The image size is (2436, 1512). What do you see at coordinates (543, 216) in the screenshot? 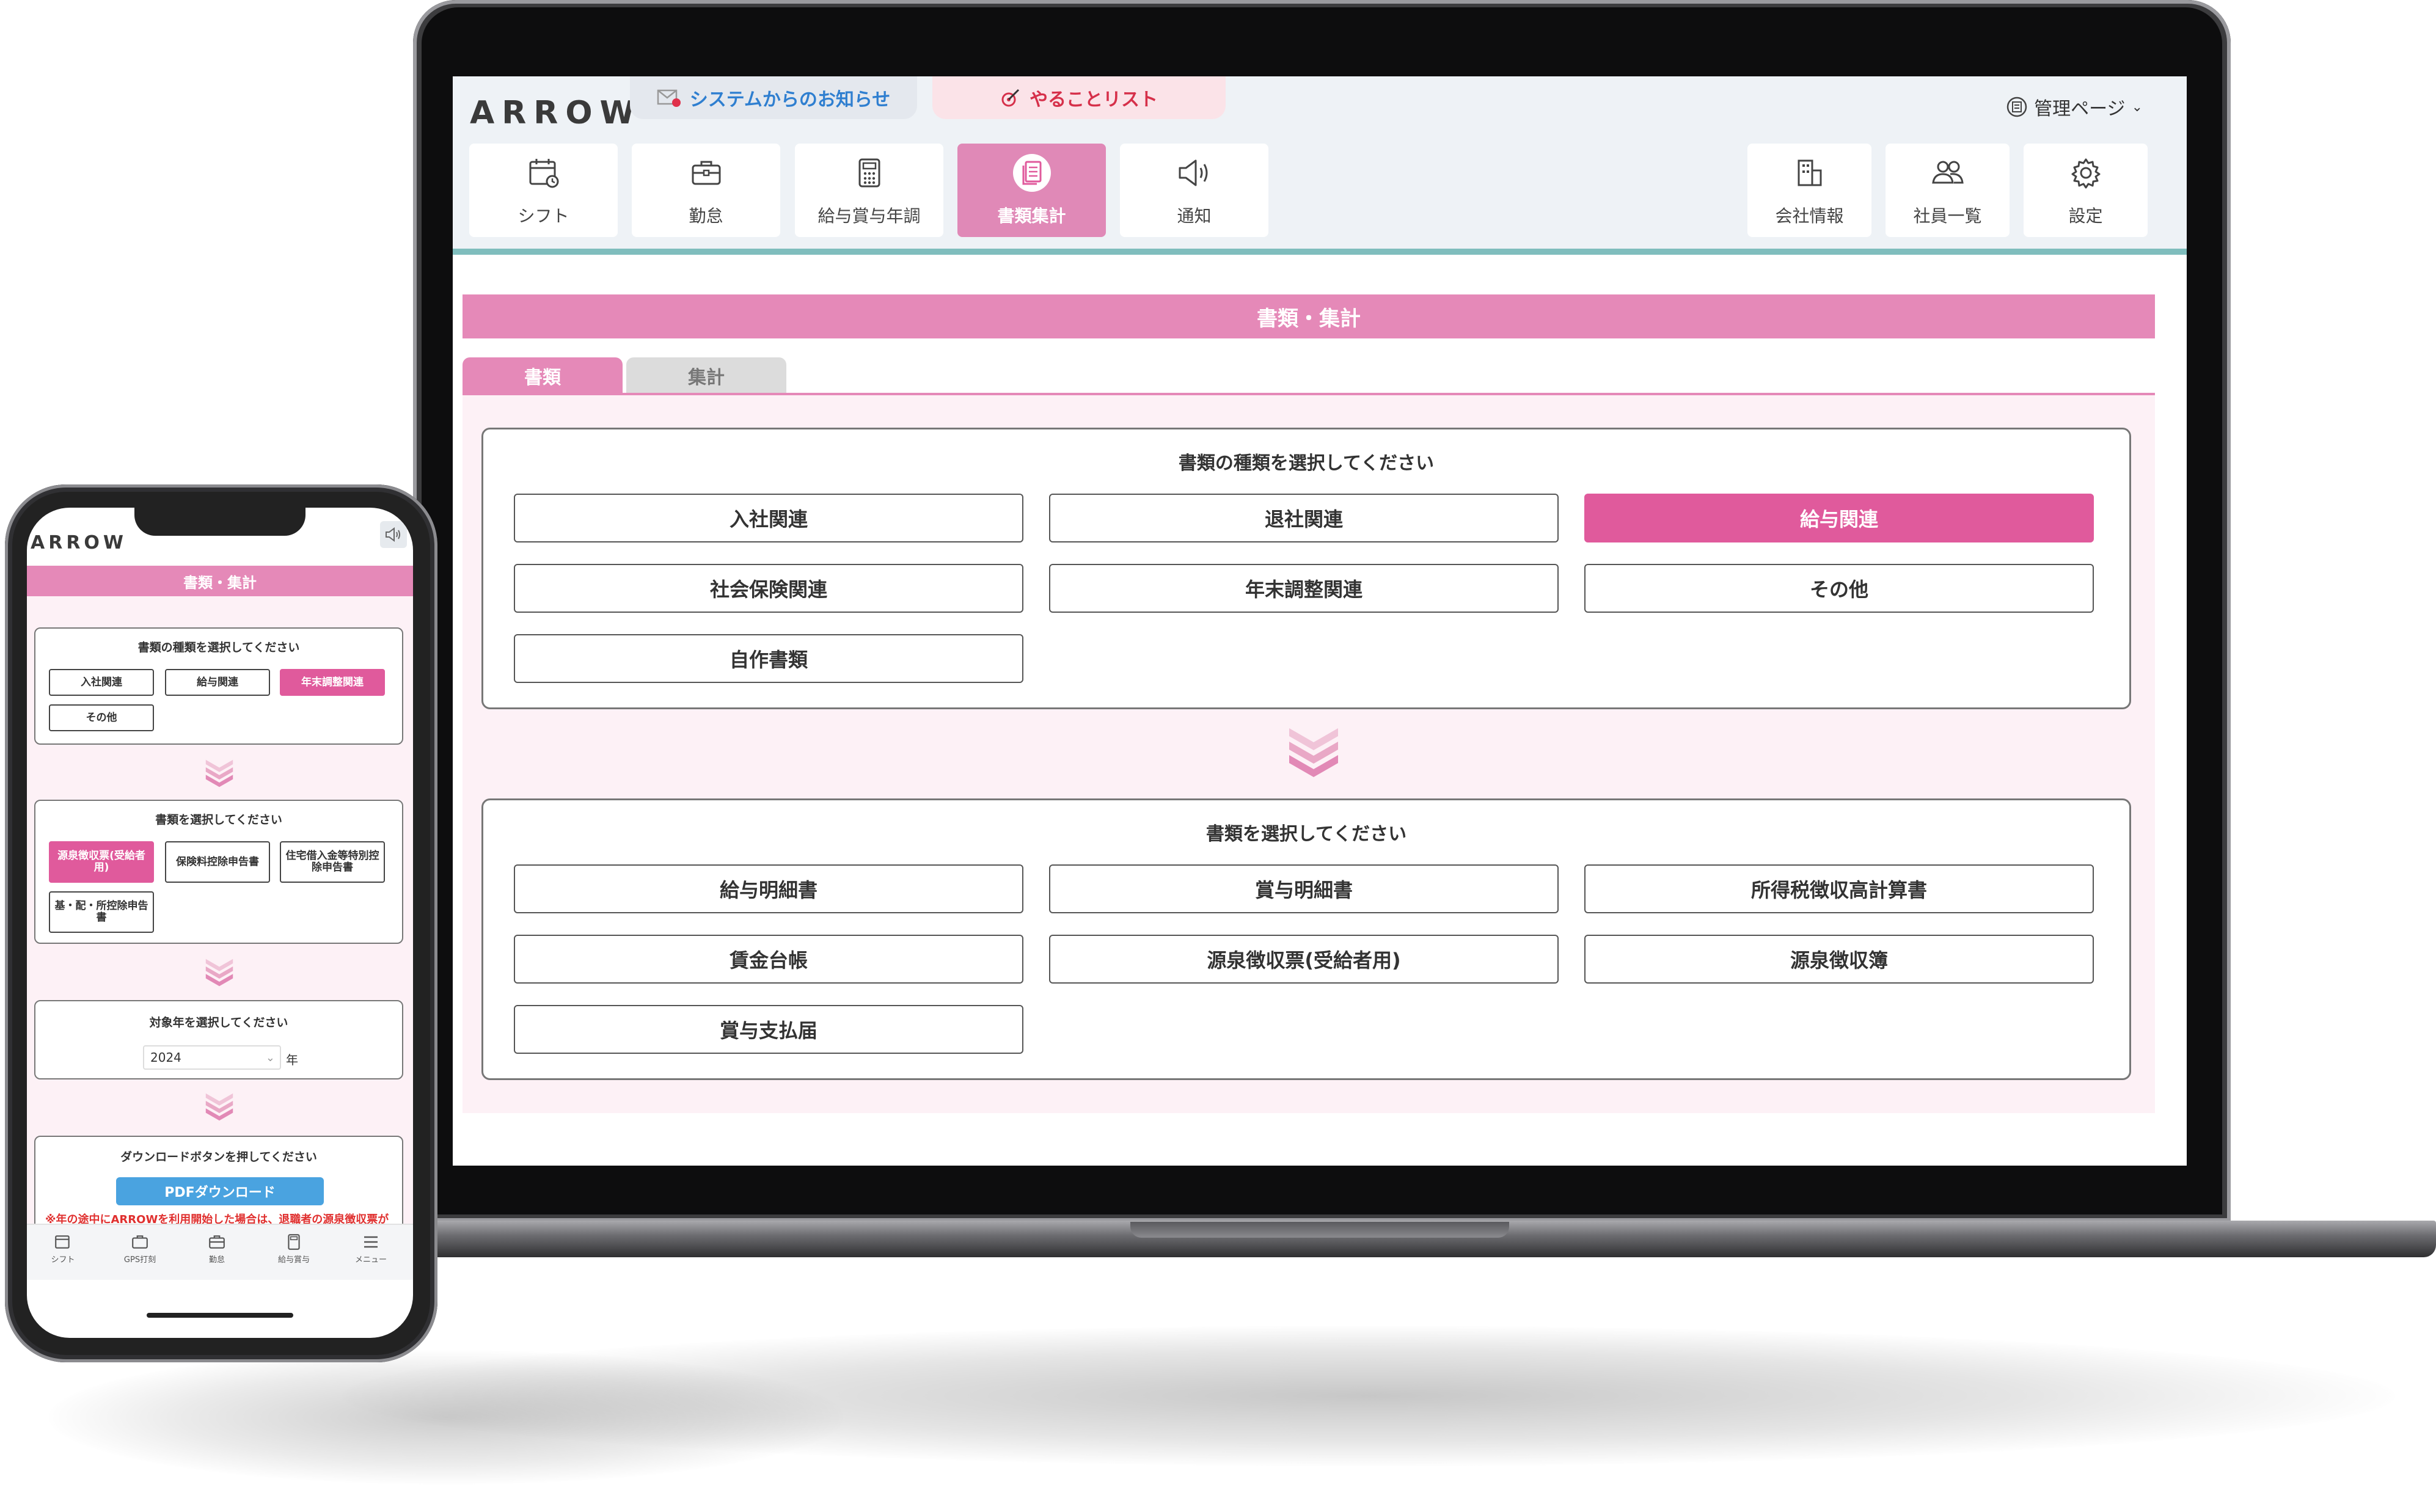
I see `nav-shift-label: シフト` at bounding box center [543, 216].